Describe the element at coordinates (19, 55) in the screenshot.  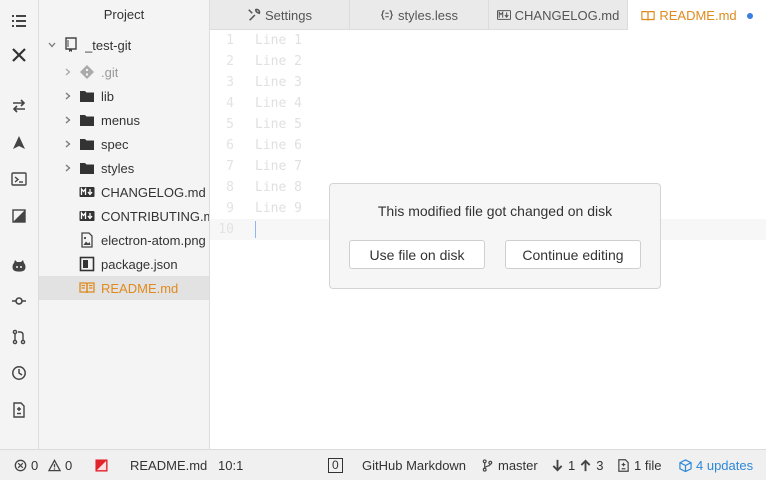
I see `close-icon` at that location.